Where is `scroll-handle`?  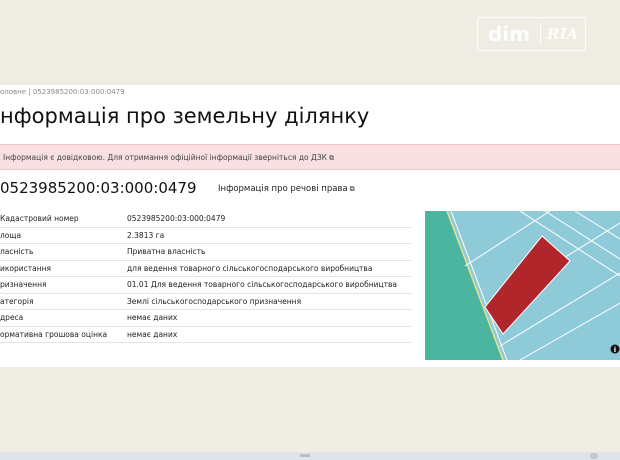
scroll-handle is located at coordinates (594, 456).